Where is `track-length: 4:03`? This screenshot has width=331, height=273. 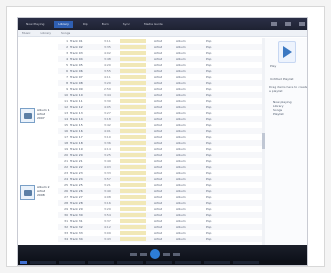
track-length: 4:03 is located at coordinates (107, 167).